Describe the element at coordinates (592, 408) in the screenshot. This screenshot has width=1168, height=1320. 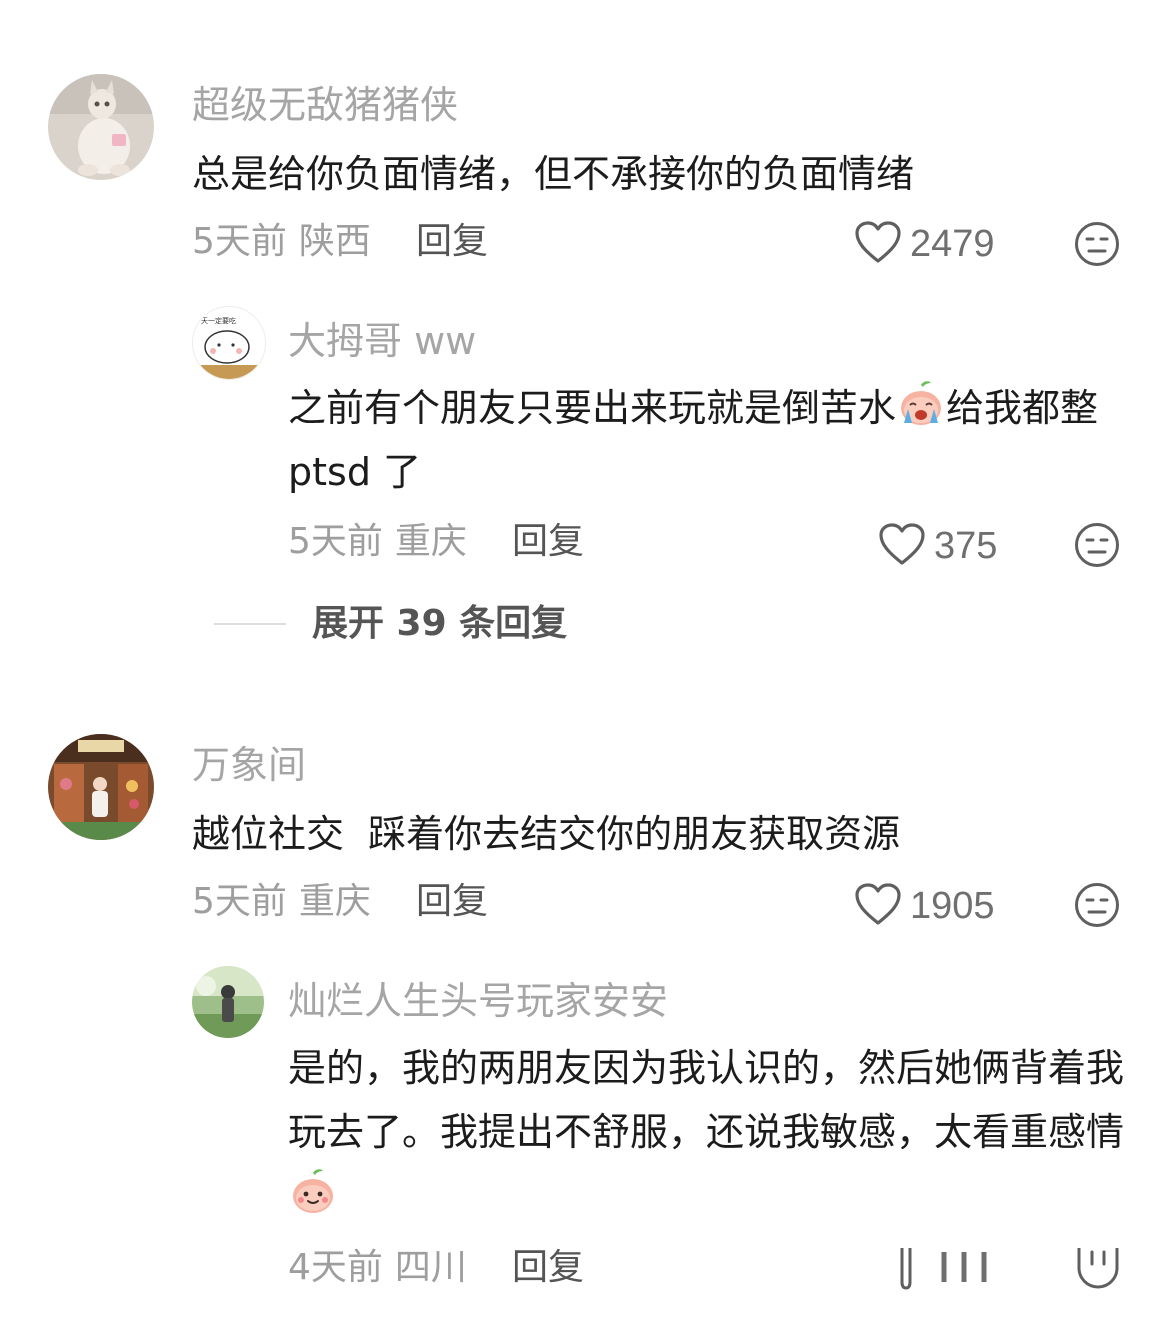
I see `reply-text-part: 之前有个朋友只要出来玩就是倒苦水` at that location.